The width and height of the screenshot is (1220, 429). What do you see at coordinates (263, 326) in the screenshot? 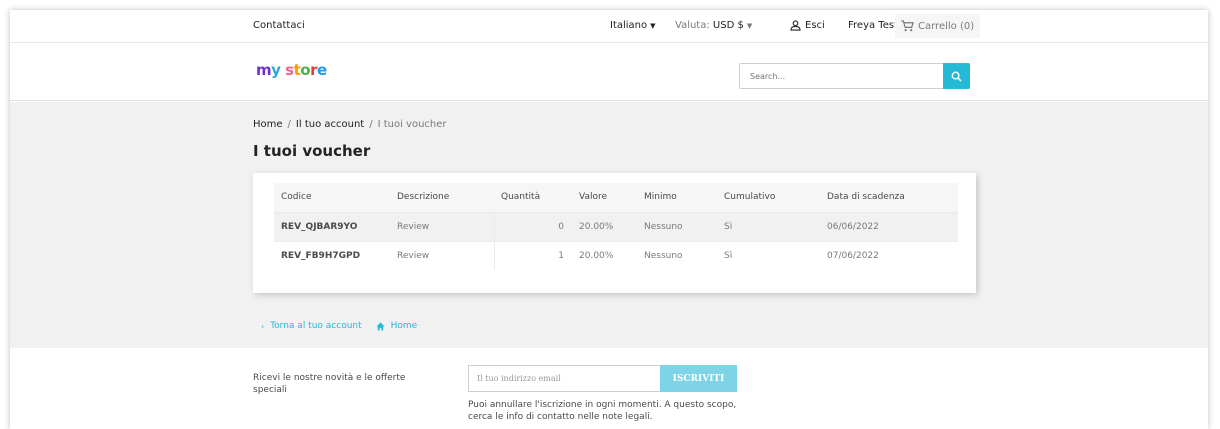
I see `chevron-left-icon: ‹` at bounding box center [263, 326].